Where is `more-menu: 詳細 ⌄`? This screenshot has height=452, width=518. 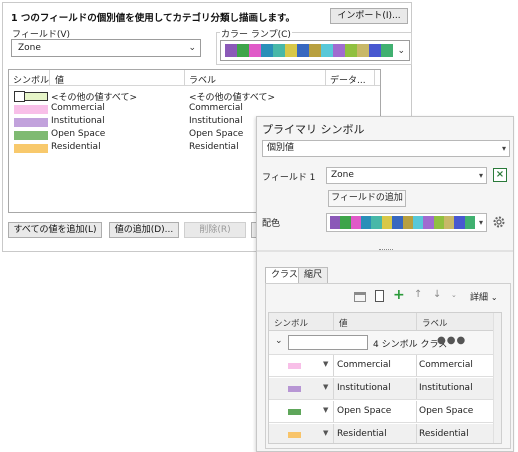 more-menu: 詳細 ⌄ is located at coordinates (484, 296).